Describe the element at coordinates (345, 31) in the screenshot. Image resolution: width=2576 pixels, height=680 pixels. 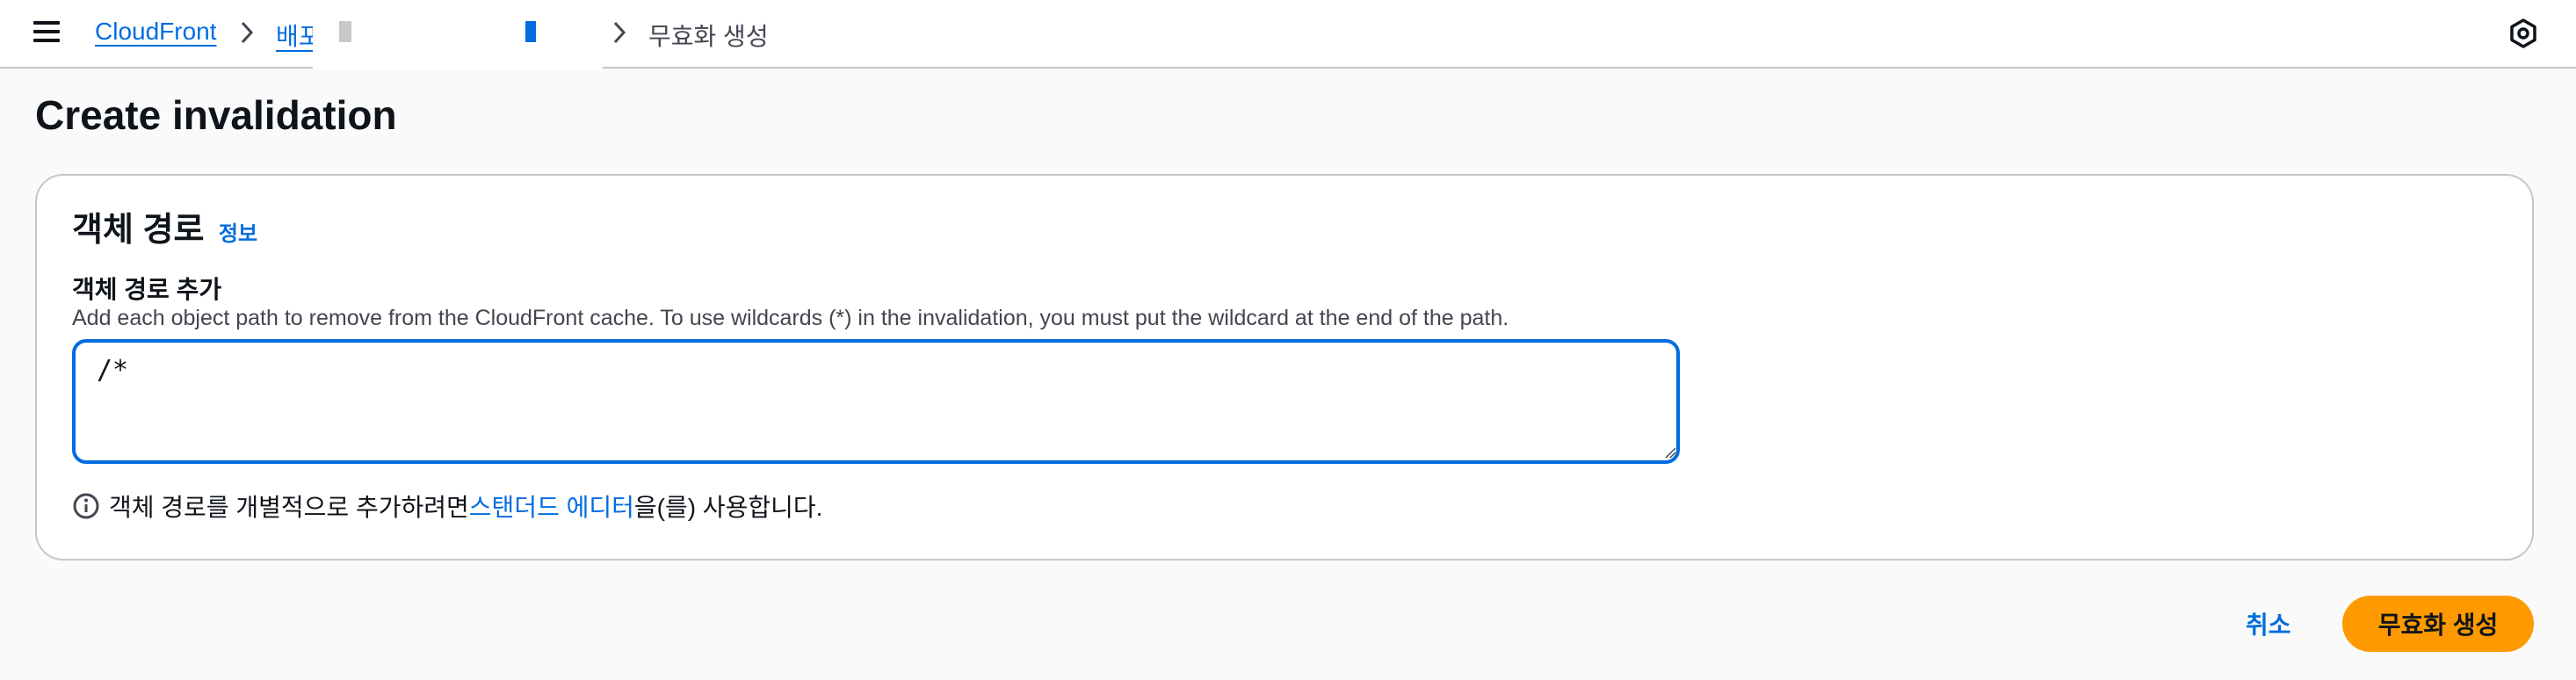
I see `redaction-mark` at that location.